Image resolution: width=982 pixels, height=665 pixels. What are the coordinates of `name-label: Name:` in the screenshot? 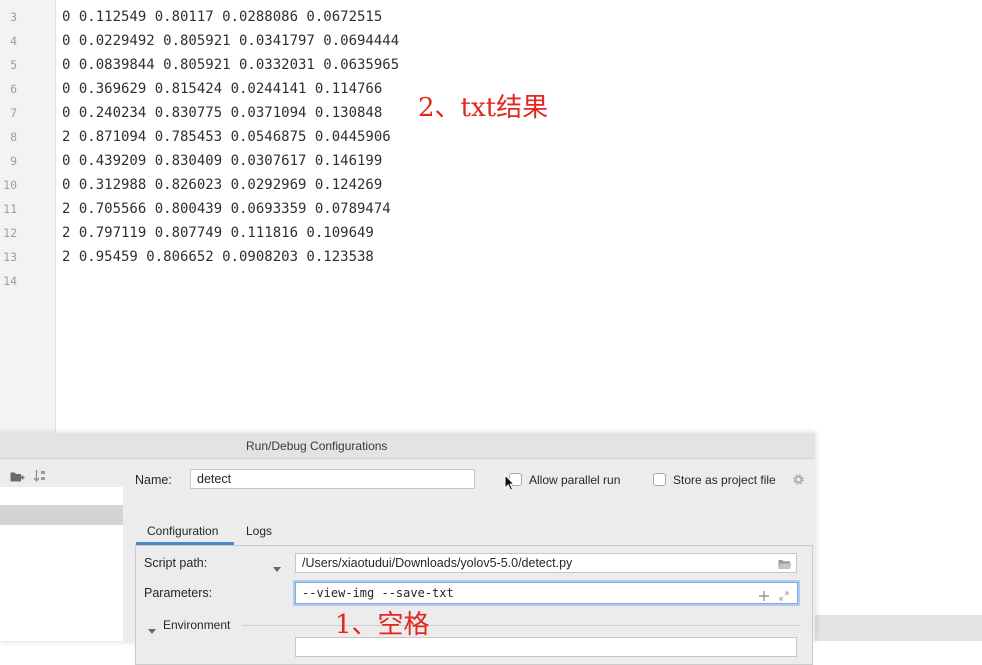 It's located at (153, 480).